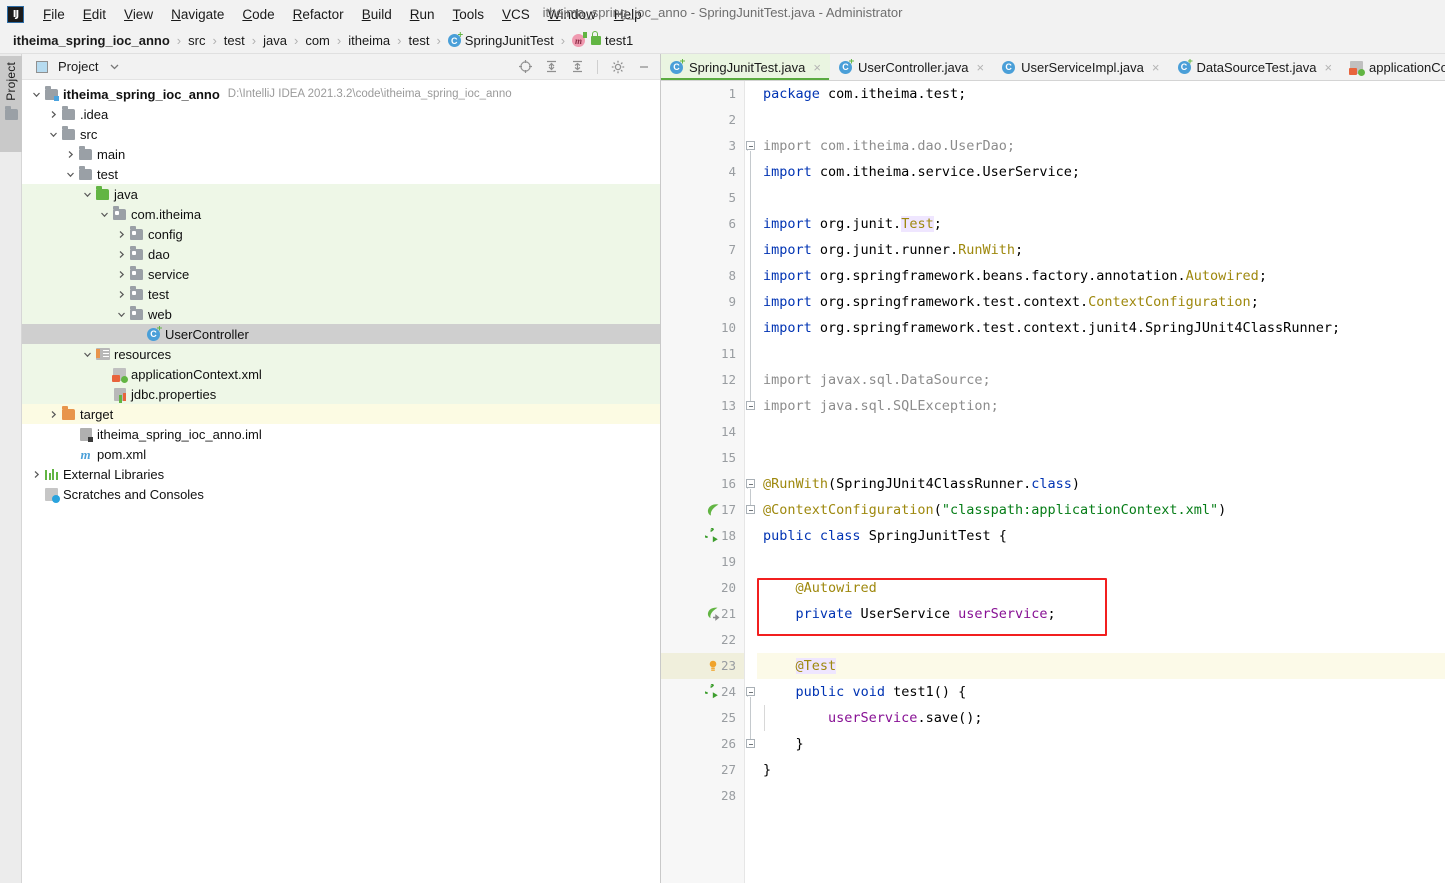 The width and height of the screenshot is (1445, 883). What do you see at coordinates (341, 114) in the screenshot?
I see `tree-node--idea: .idea` at bounding box center [341, 114].